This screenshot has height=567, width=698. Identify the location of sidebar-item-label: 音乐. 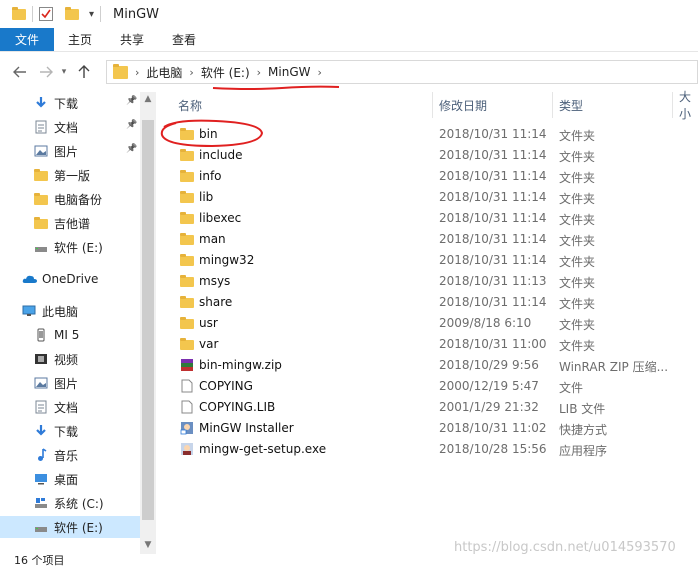
(66, 455).